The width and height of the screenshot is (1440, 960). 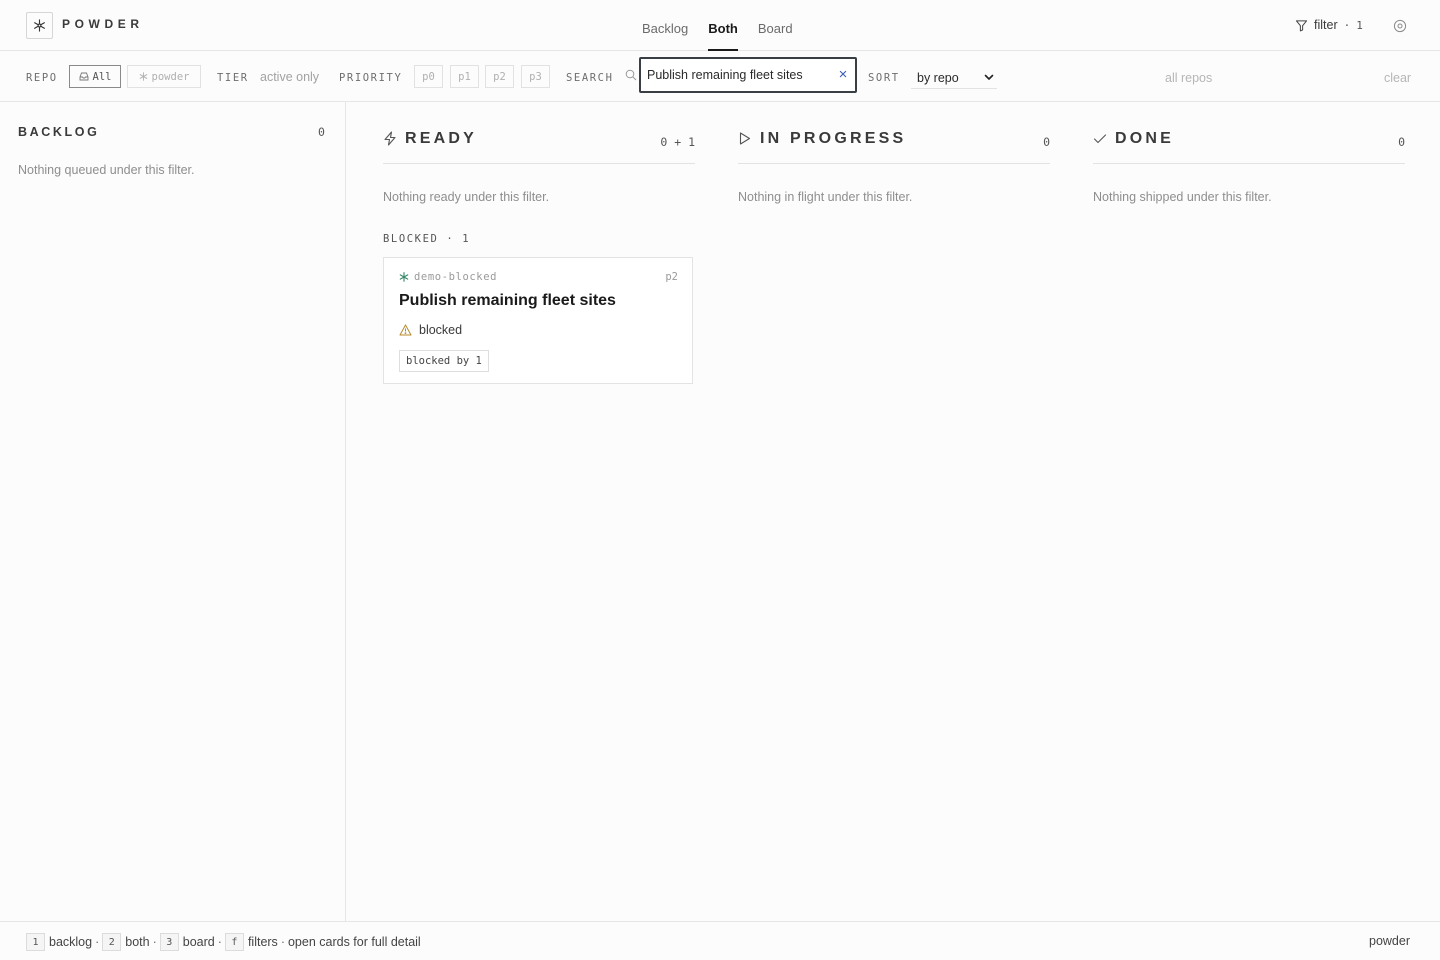 What do you see at coordinates (441, 330) in the screenshot?
I see `card-status-label: blocked` at bounding box center [441, 330].